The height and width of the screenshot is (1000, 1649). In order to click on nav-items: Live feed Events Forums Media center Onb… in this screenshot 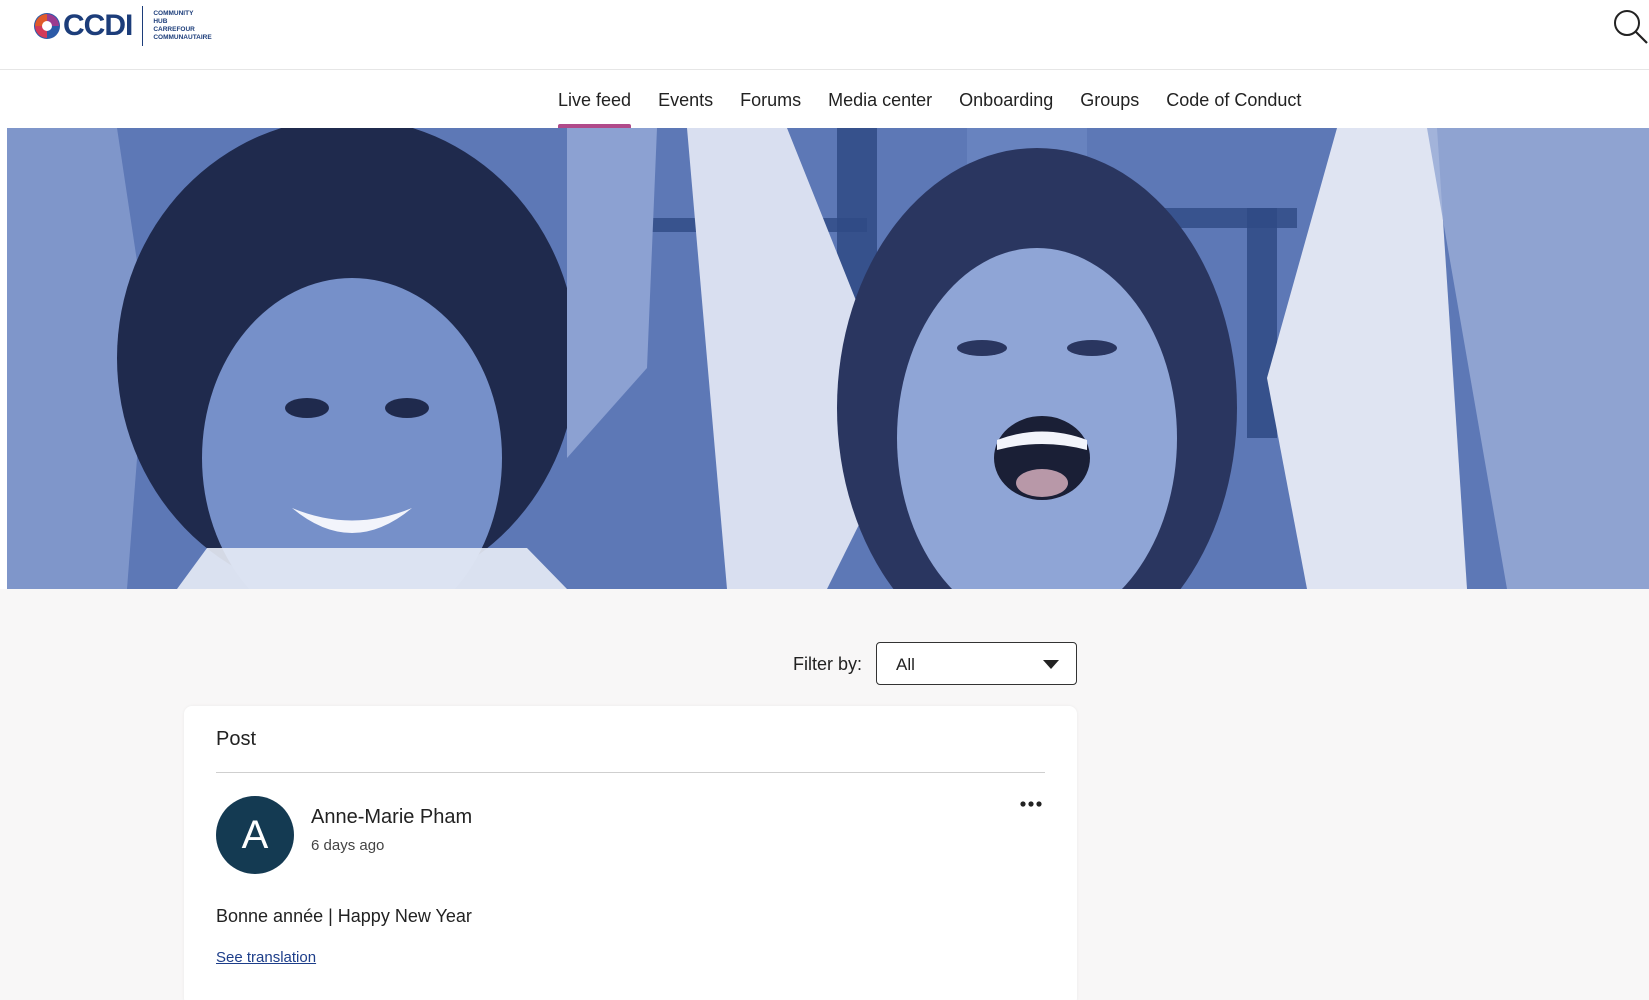, I will do `click(943, 99)`.